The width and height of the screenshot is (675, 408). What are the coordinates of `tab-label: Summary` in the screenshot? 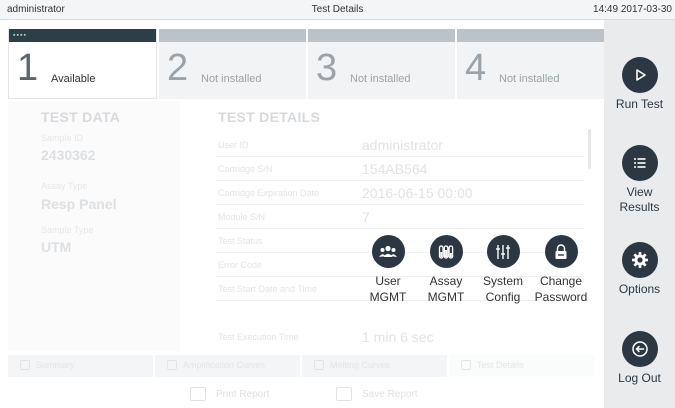 It's located at (55, 365).